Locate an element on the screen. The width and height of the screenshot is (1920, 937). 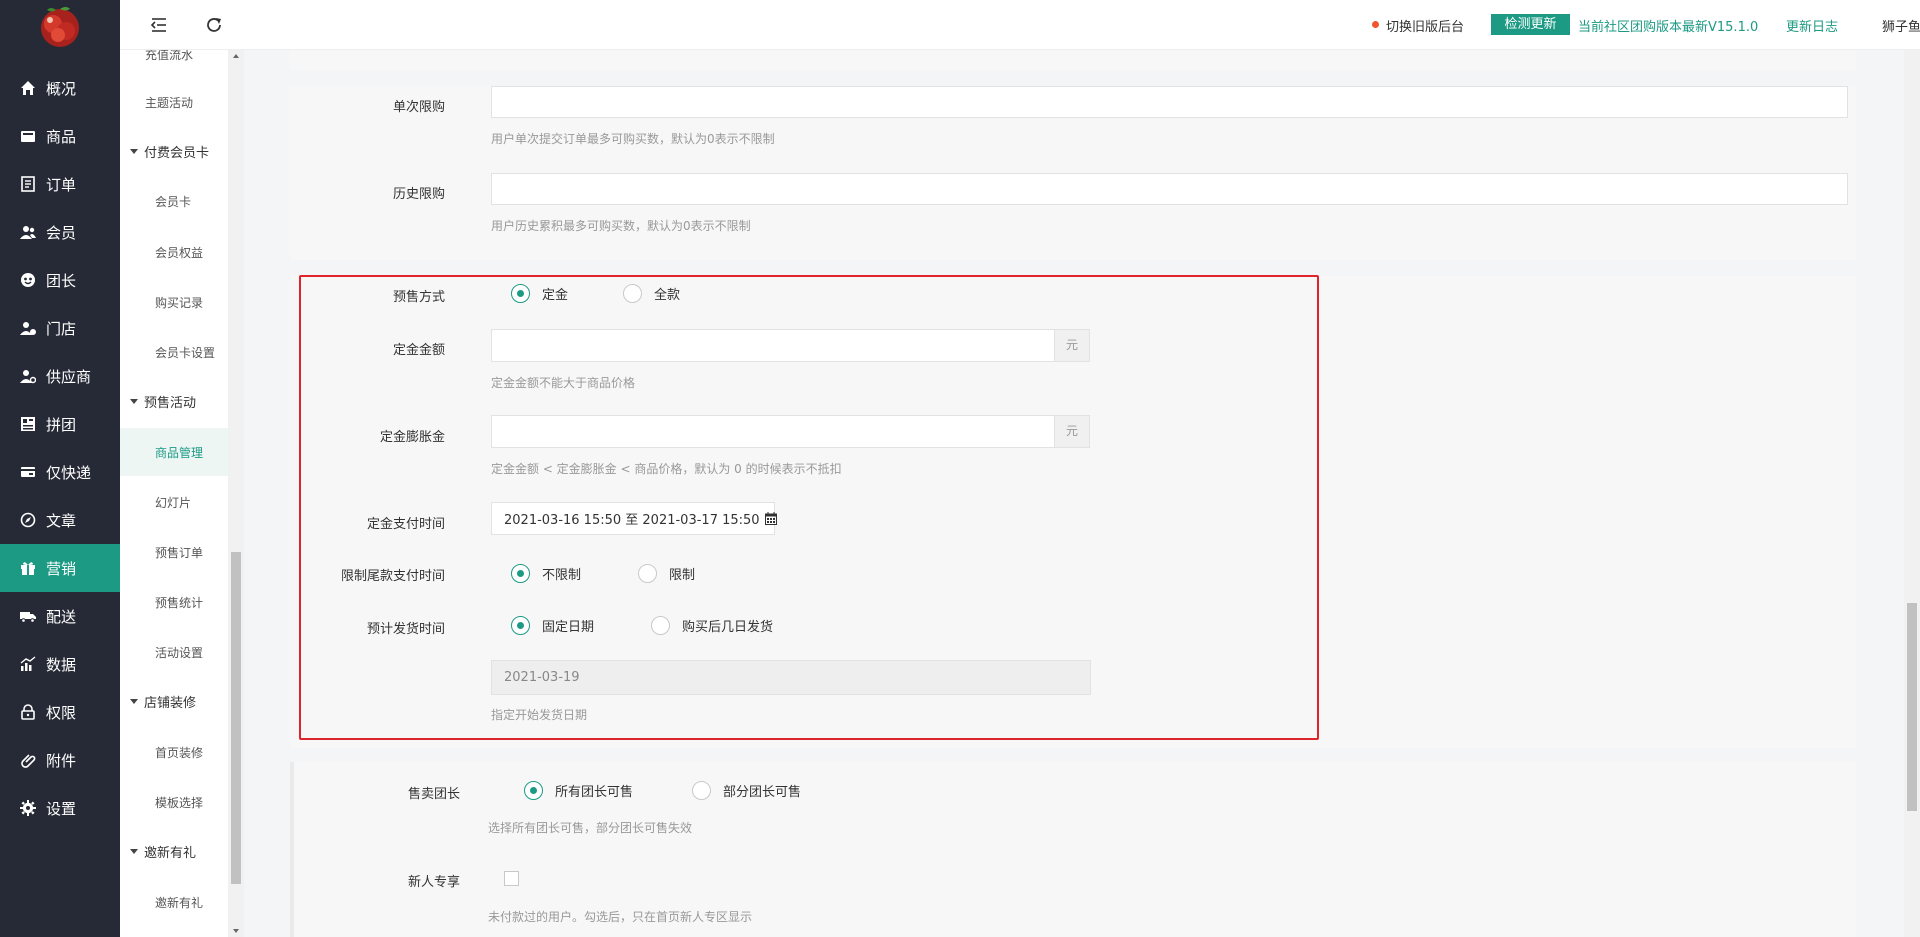
gift-icon is located at coordinates (28, 568).